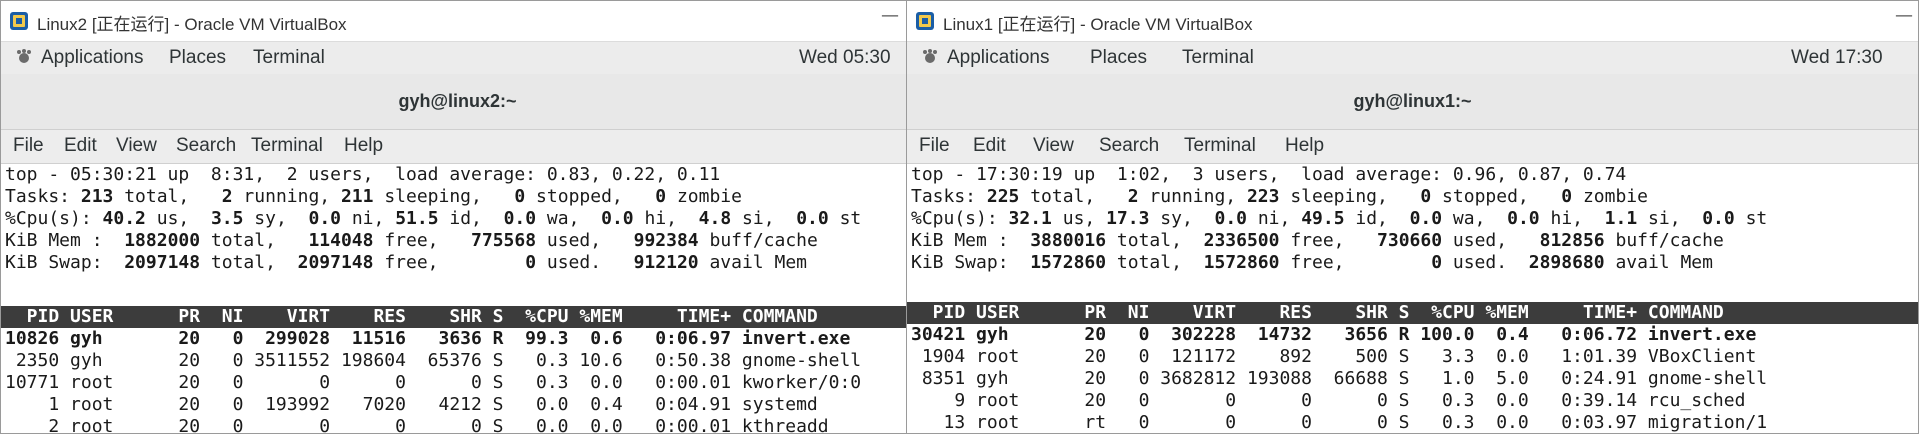 The height and width of the screenshot is (434, 1919). What do you see at coordinates (666, 240) in the screenshot?
I see `summary-value: 992384` at bounding box center [666, 240].